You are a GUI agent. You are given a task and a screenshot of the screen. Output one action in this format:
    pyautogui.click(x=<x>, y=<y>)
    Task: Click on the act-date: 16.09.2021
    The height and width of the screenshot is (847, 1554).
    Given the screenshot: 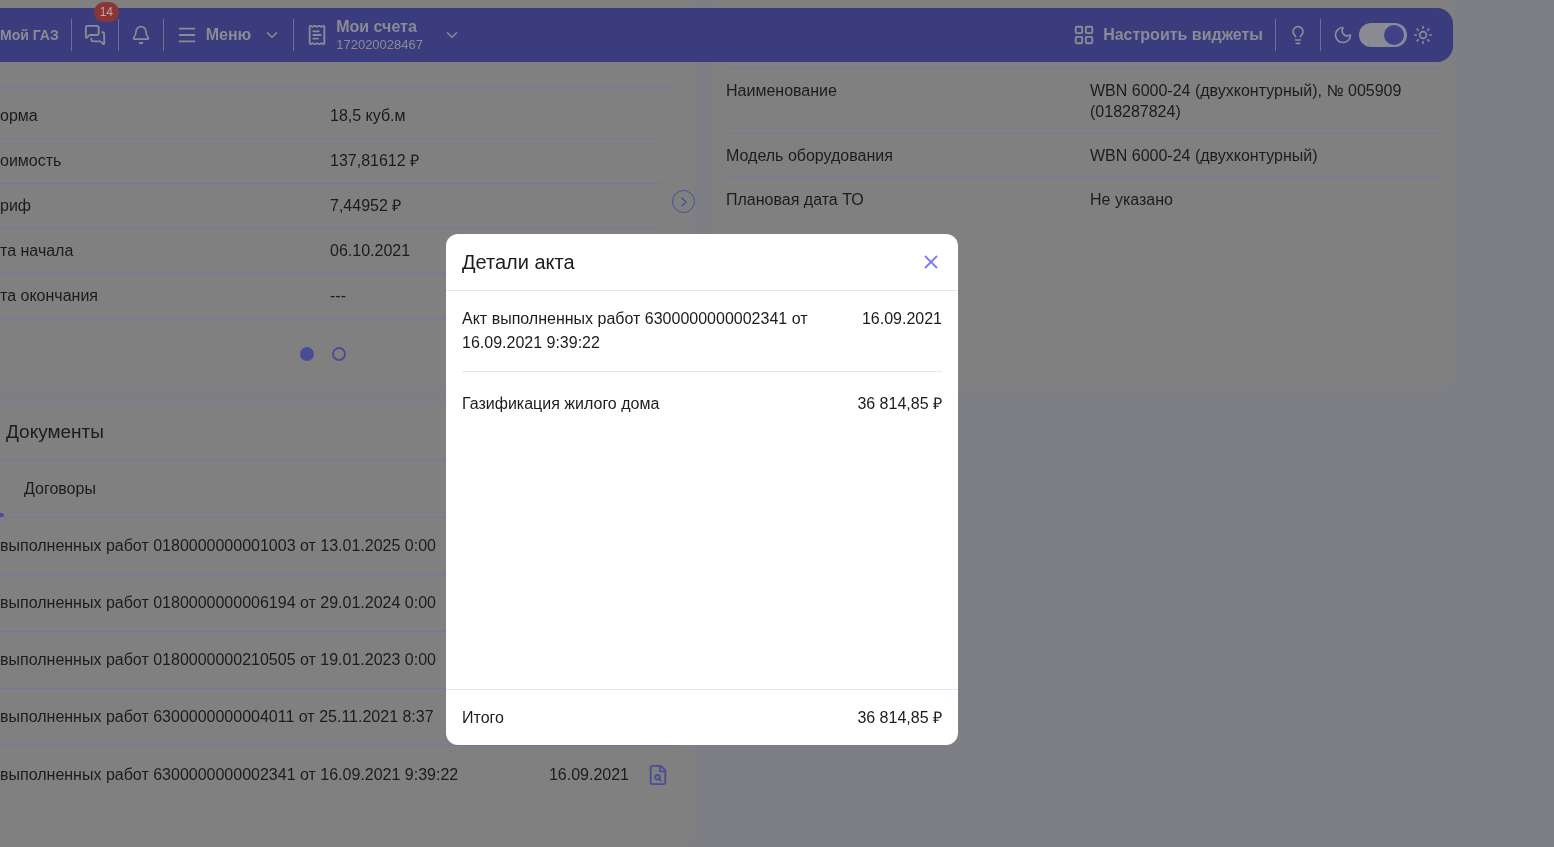 What is the action you would take?
    pyautogui.click(x=901, y=319)
    